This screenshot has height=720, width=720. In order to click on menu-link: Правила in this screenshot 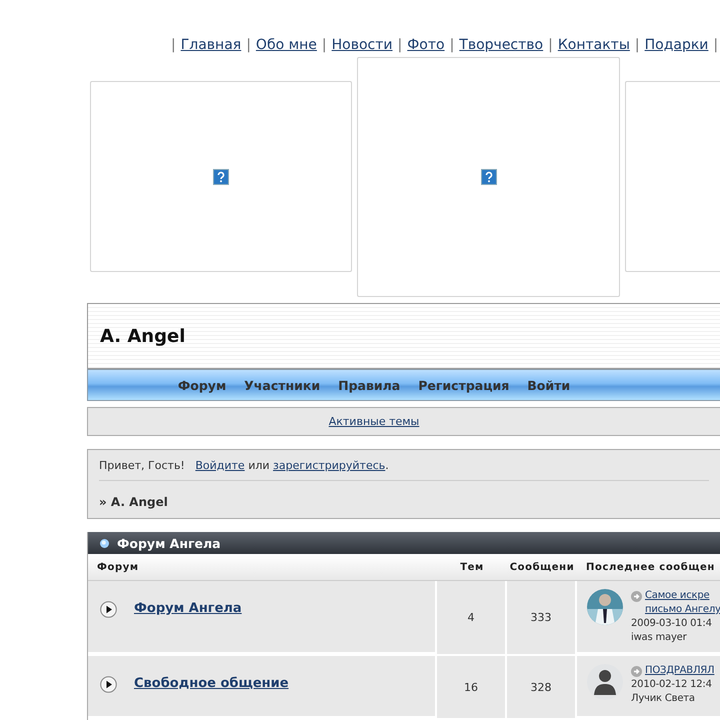, I will do `click(369, 385)`.